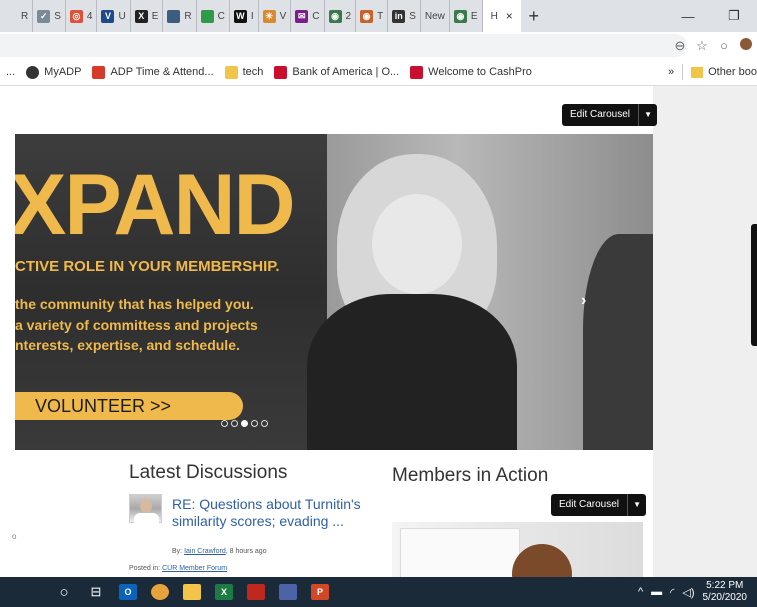 The height and width of the screenshot is (607, 757). I want to click on posted-in-label: Posted in:, so click(145, 568).